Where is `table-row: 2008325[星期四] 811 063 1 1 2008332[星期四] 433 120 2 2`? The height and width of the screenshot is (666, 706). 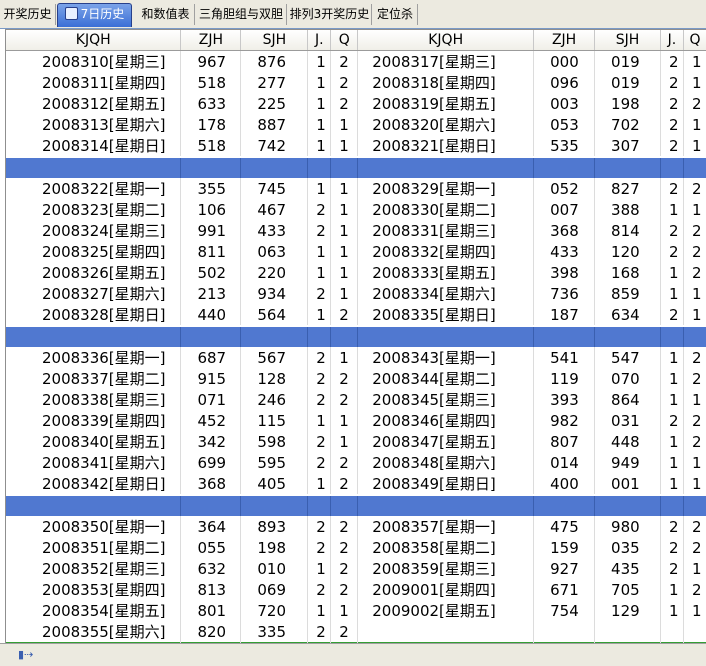 table-row: 2008325[星期四] 811 063 1 1 2008332[星期四] 433 120 2 2 is located at coordinates (356, 251).